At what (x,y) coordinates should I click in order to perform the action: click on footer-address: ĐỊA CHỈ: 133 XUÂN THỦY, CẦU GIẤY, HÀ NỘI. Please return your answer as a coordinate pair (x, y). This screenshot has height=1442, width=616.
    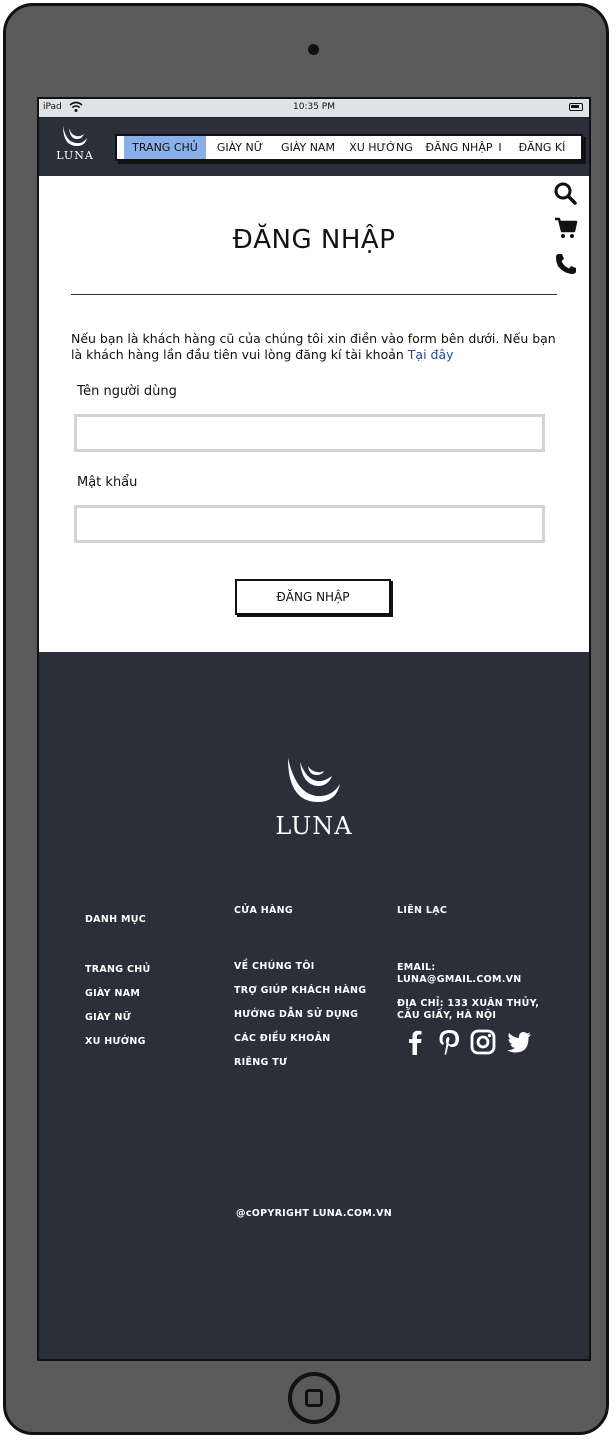
    Looking at the image, I should click on (468, 1009).